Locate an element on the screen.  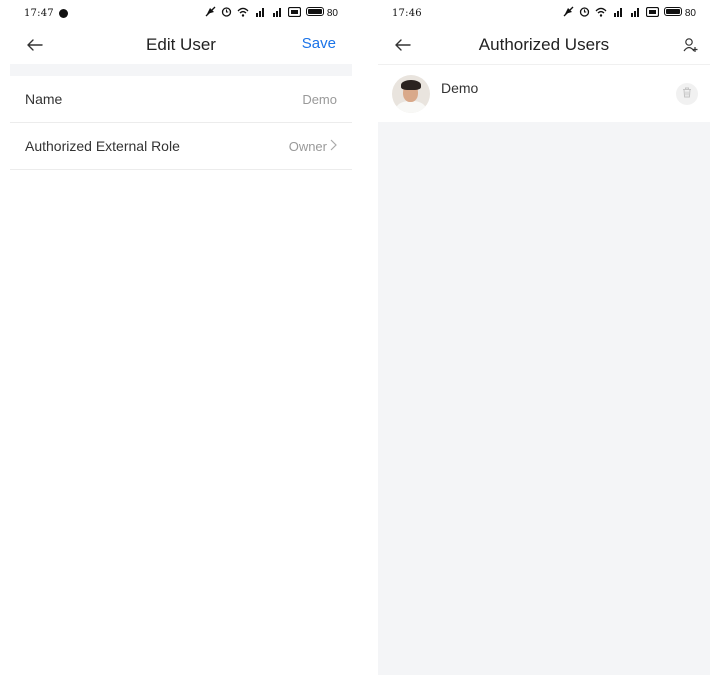
navigation-bar: Authorized Users is located at coordinates (544, 45).